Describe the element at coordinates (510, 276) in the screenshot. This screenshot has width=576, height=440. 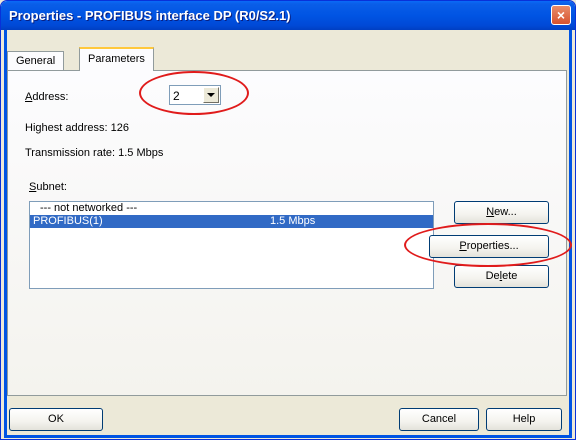
I see `del-rest: ete` at that location.